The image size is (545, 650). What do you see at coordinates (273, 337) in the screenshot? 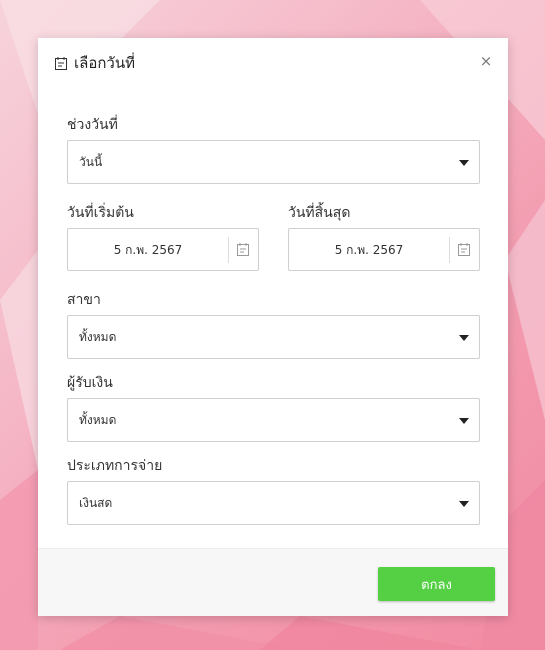
I see `branch-select: ทั้งหมด` at bounding box center [273, 337].